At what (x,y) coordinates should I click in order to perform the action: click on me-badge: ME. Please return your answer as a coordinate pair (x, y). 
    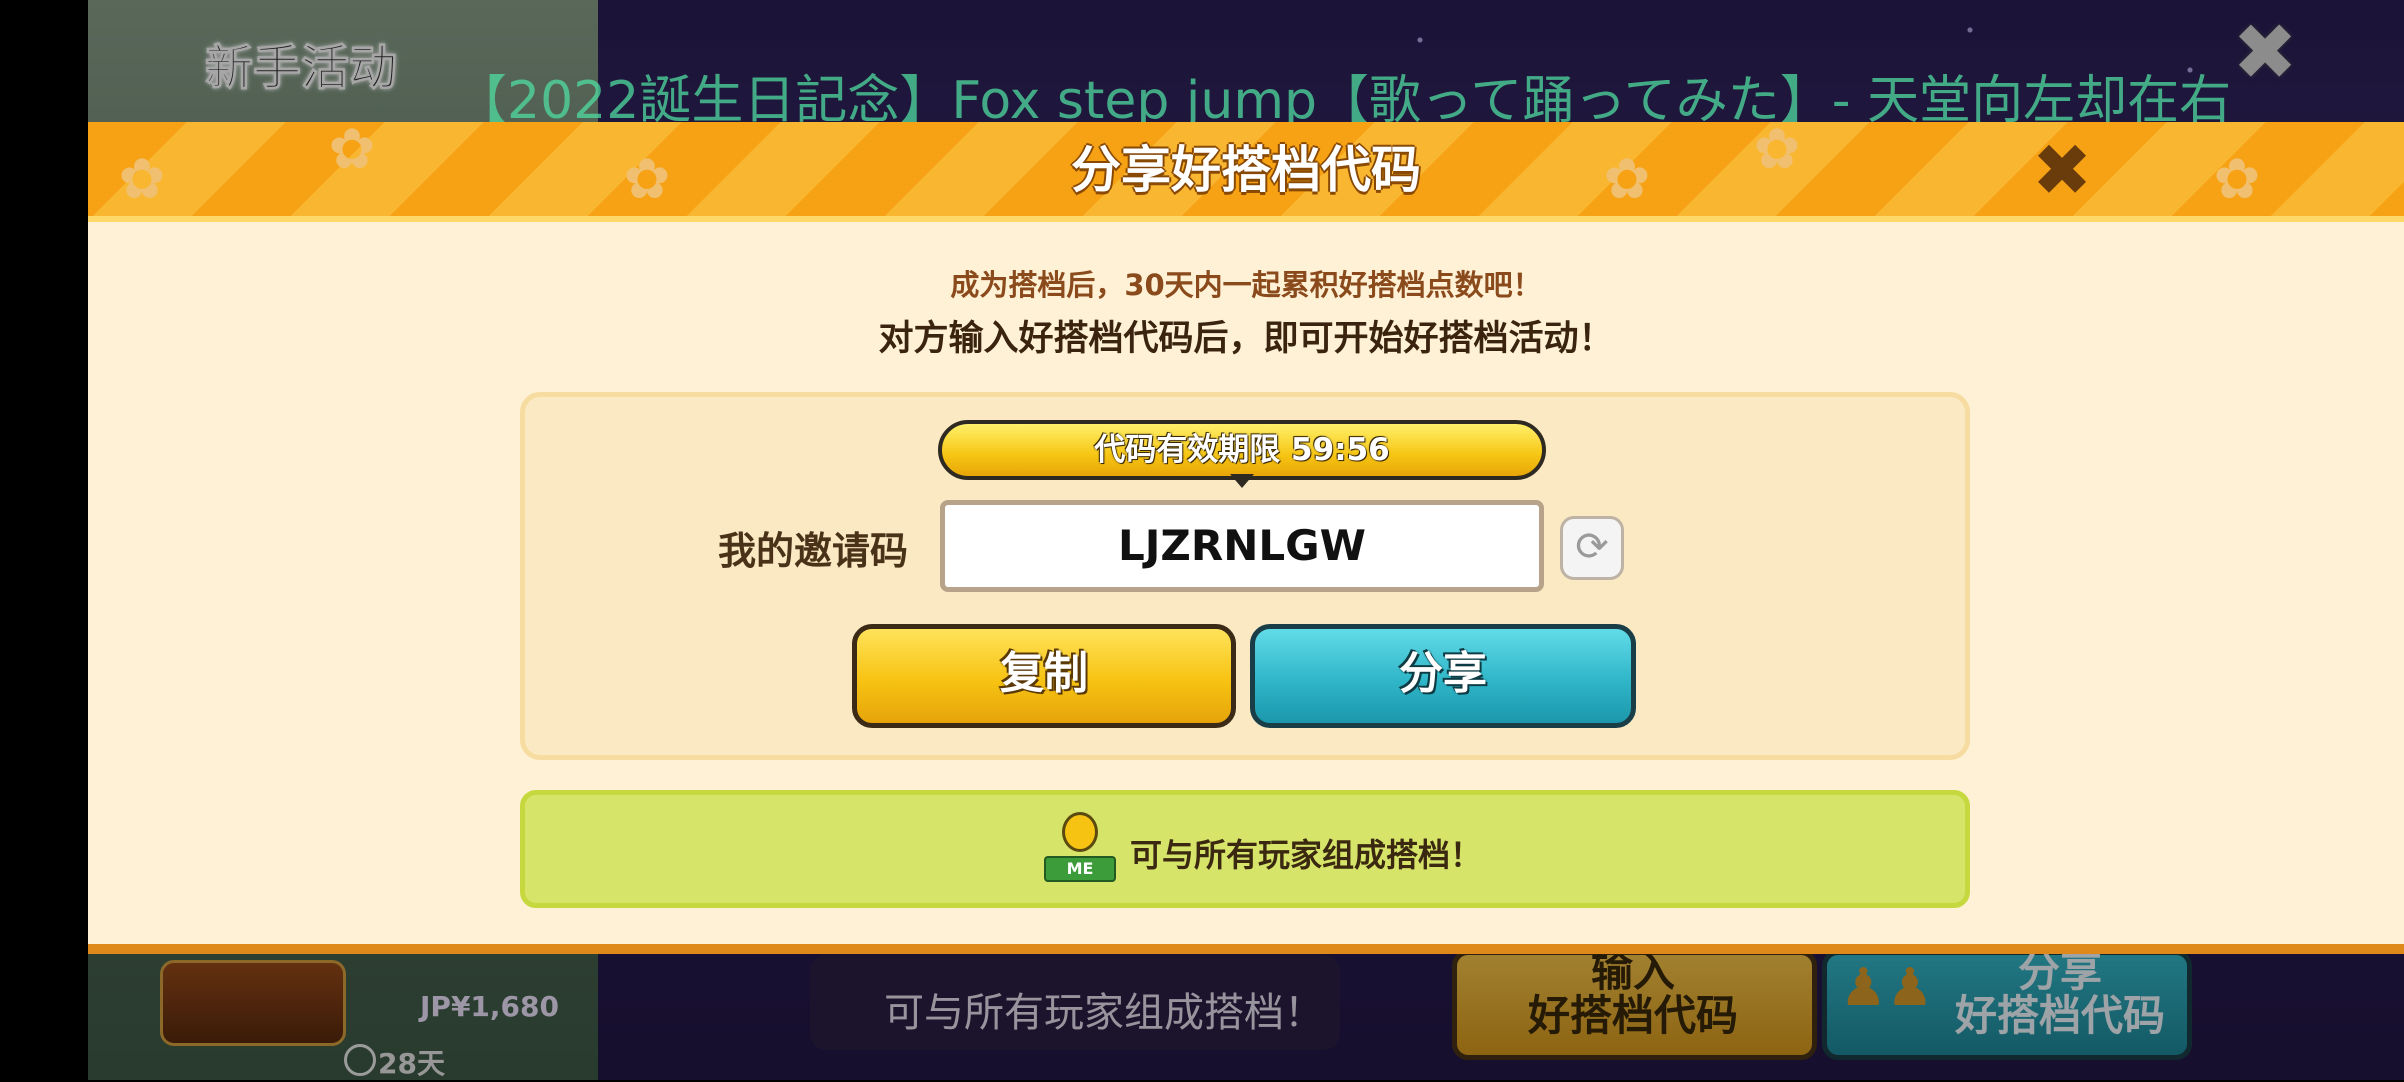
    Looking at the image, I should click on (1080, 869).